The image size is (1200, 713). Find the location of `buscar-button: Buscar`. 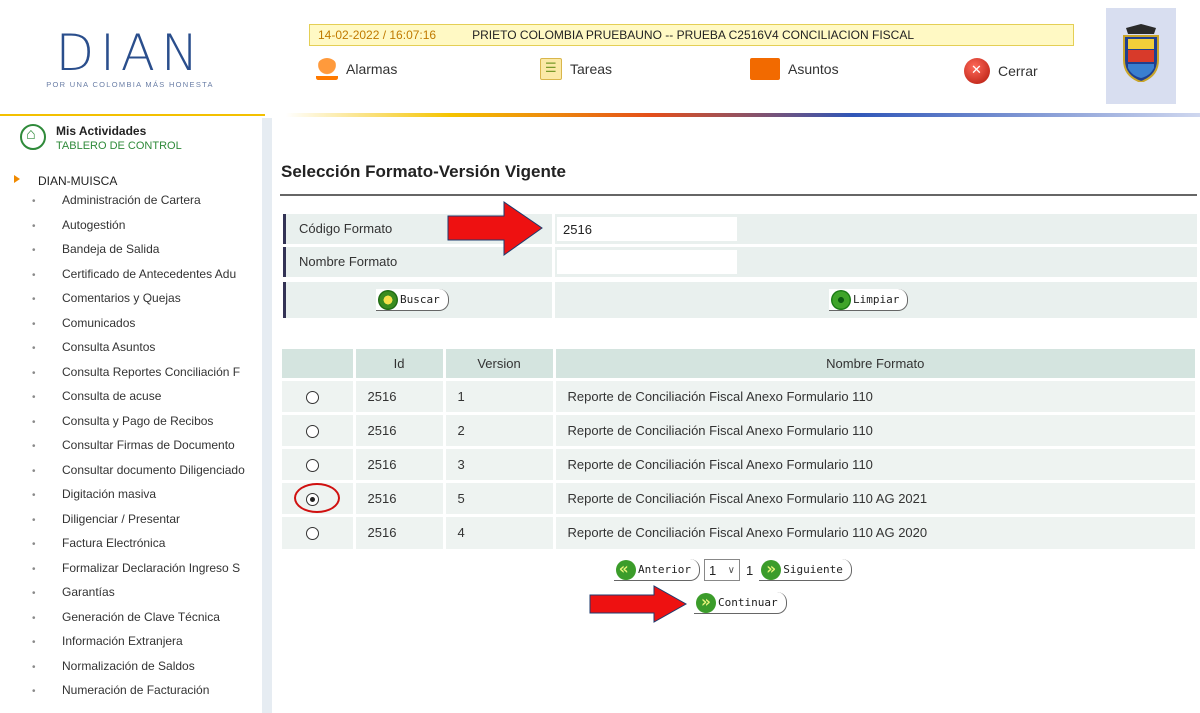

buscar-button: Buscar is located at coordinates (412, 300).